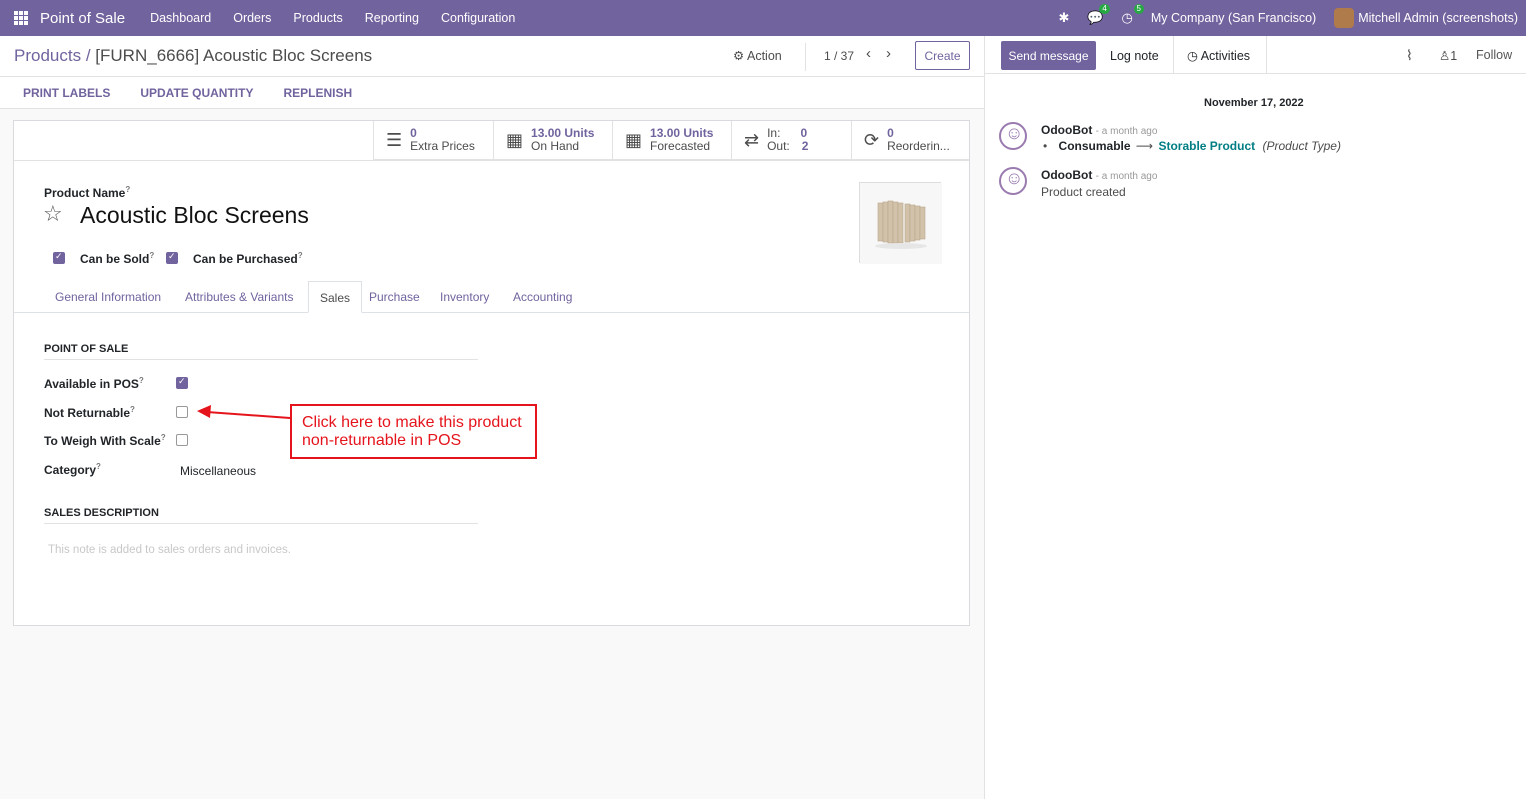 The width and height of the screenshot is (1526, 799). Describe the element at coordinates (1083, 192) in the screenshot. I see `message-body: Product created` at that location.